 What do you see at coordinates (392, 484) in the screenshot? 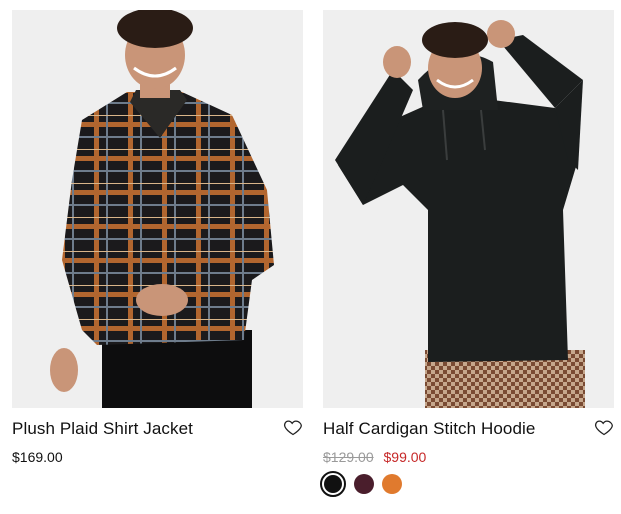
I see `swatch-orange` at bounding box center [392, 484].